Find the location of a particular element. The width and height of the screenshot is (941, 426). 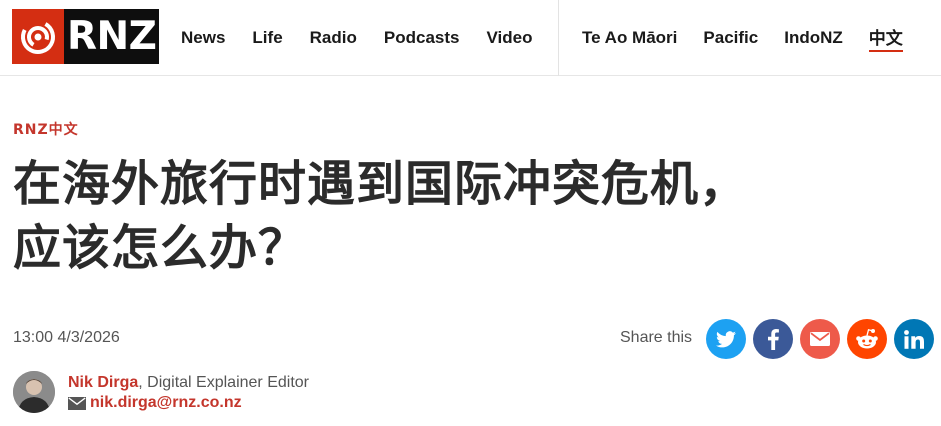

secondary-nav: Te Ao Māori Pacific IndoNZ 中文 is located at coordinates (755, 38).